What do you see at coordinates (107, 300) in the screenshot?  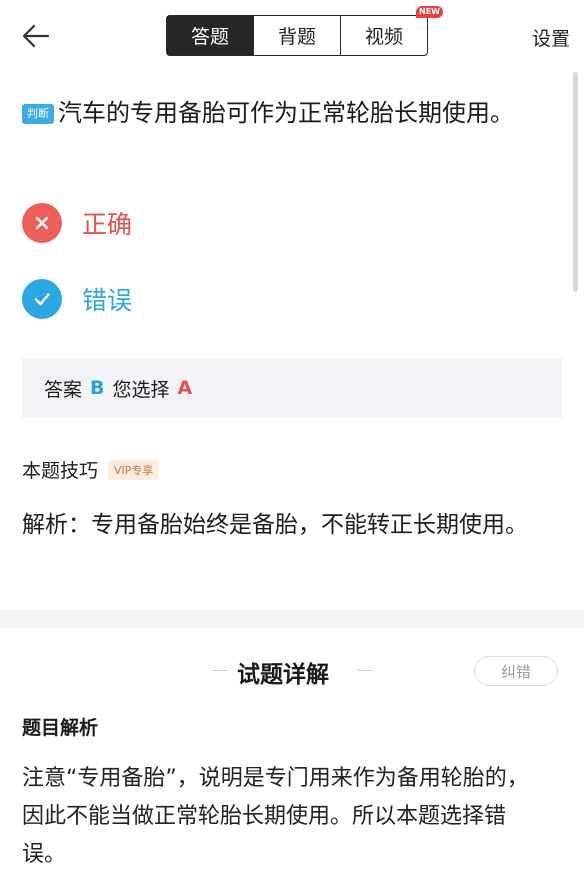 I see `option-false-label: 错误` at bounding box center [107, 300].